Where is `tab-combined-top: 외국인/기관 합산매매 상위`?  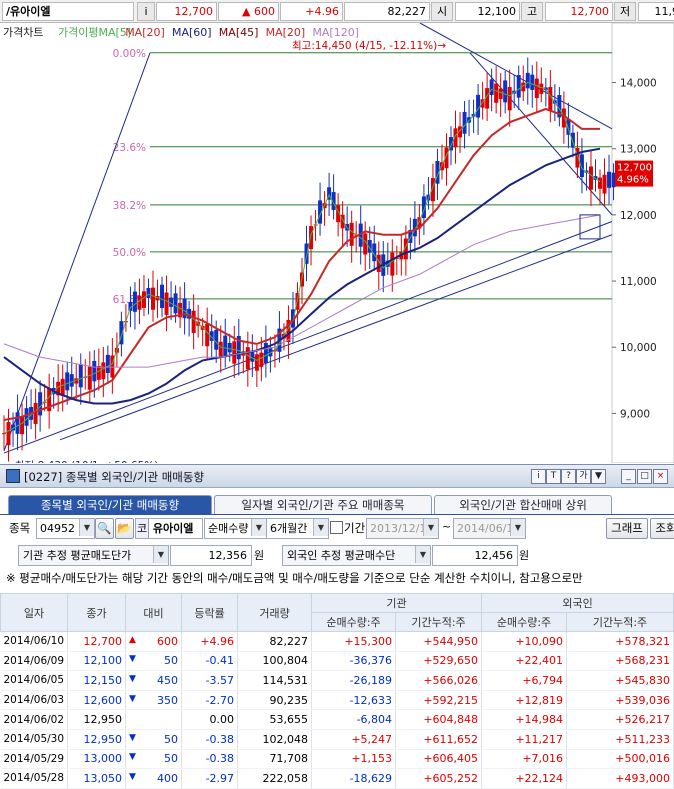
tab-combined-top: 외국인/기관 합산매매 상위 is located at coordinates (523, 505).